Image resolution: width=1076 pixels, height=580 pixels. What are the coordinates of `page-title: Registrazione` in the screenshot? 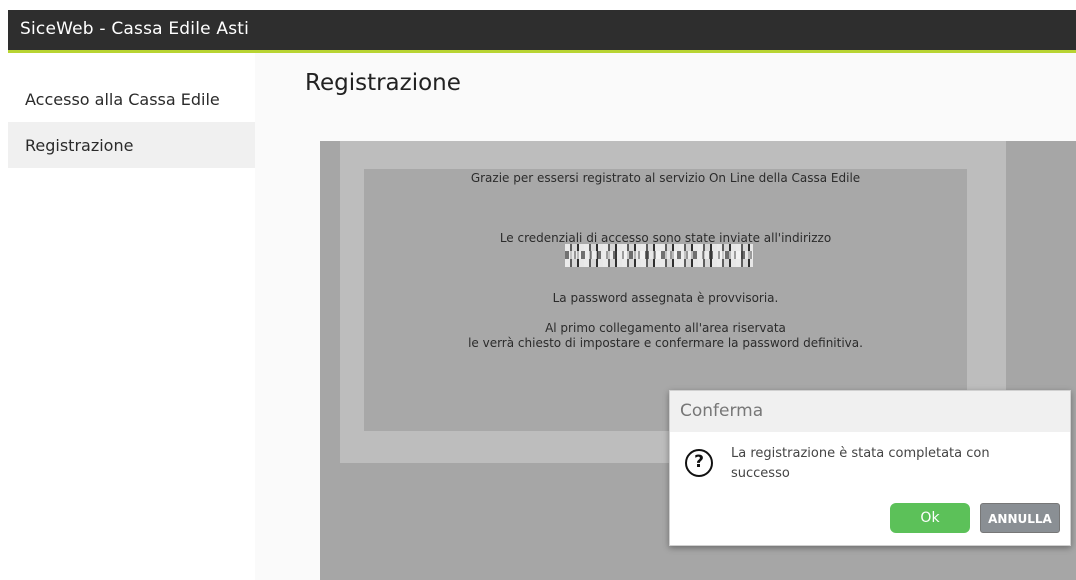 It's located at (383, 83).